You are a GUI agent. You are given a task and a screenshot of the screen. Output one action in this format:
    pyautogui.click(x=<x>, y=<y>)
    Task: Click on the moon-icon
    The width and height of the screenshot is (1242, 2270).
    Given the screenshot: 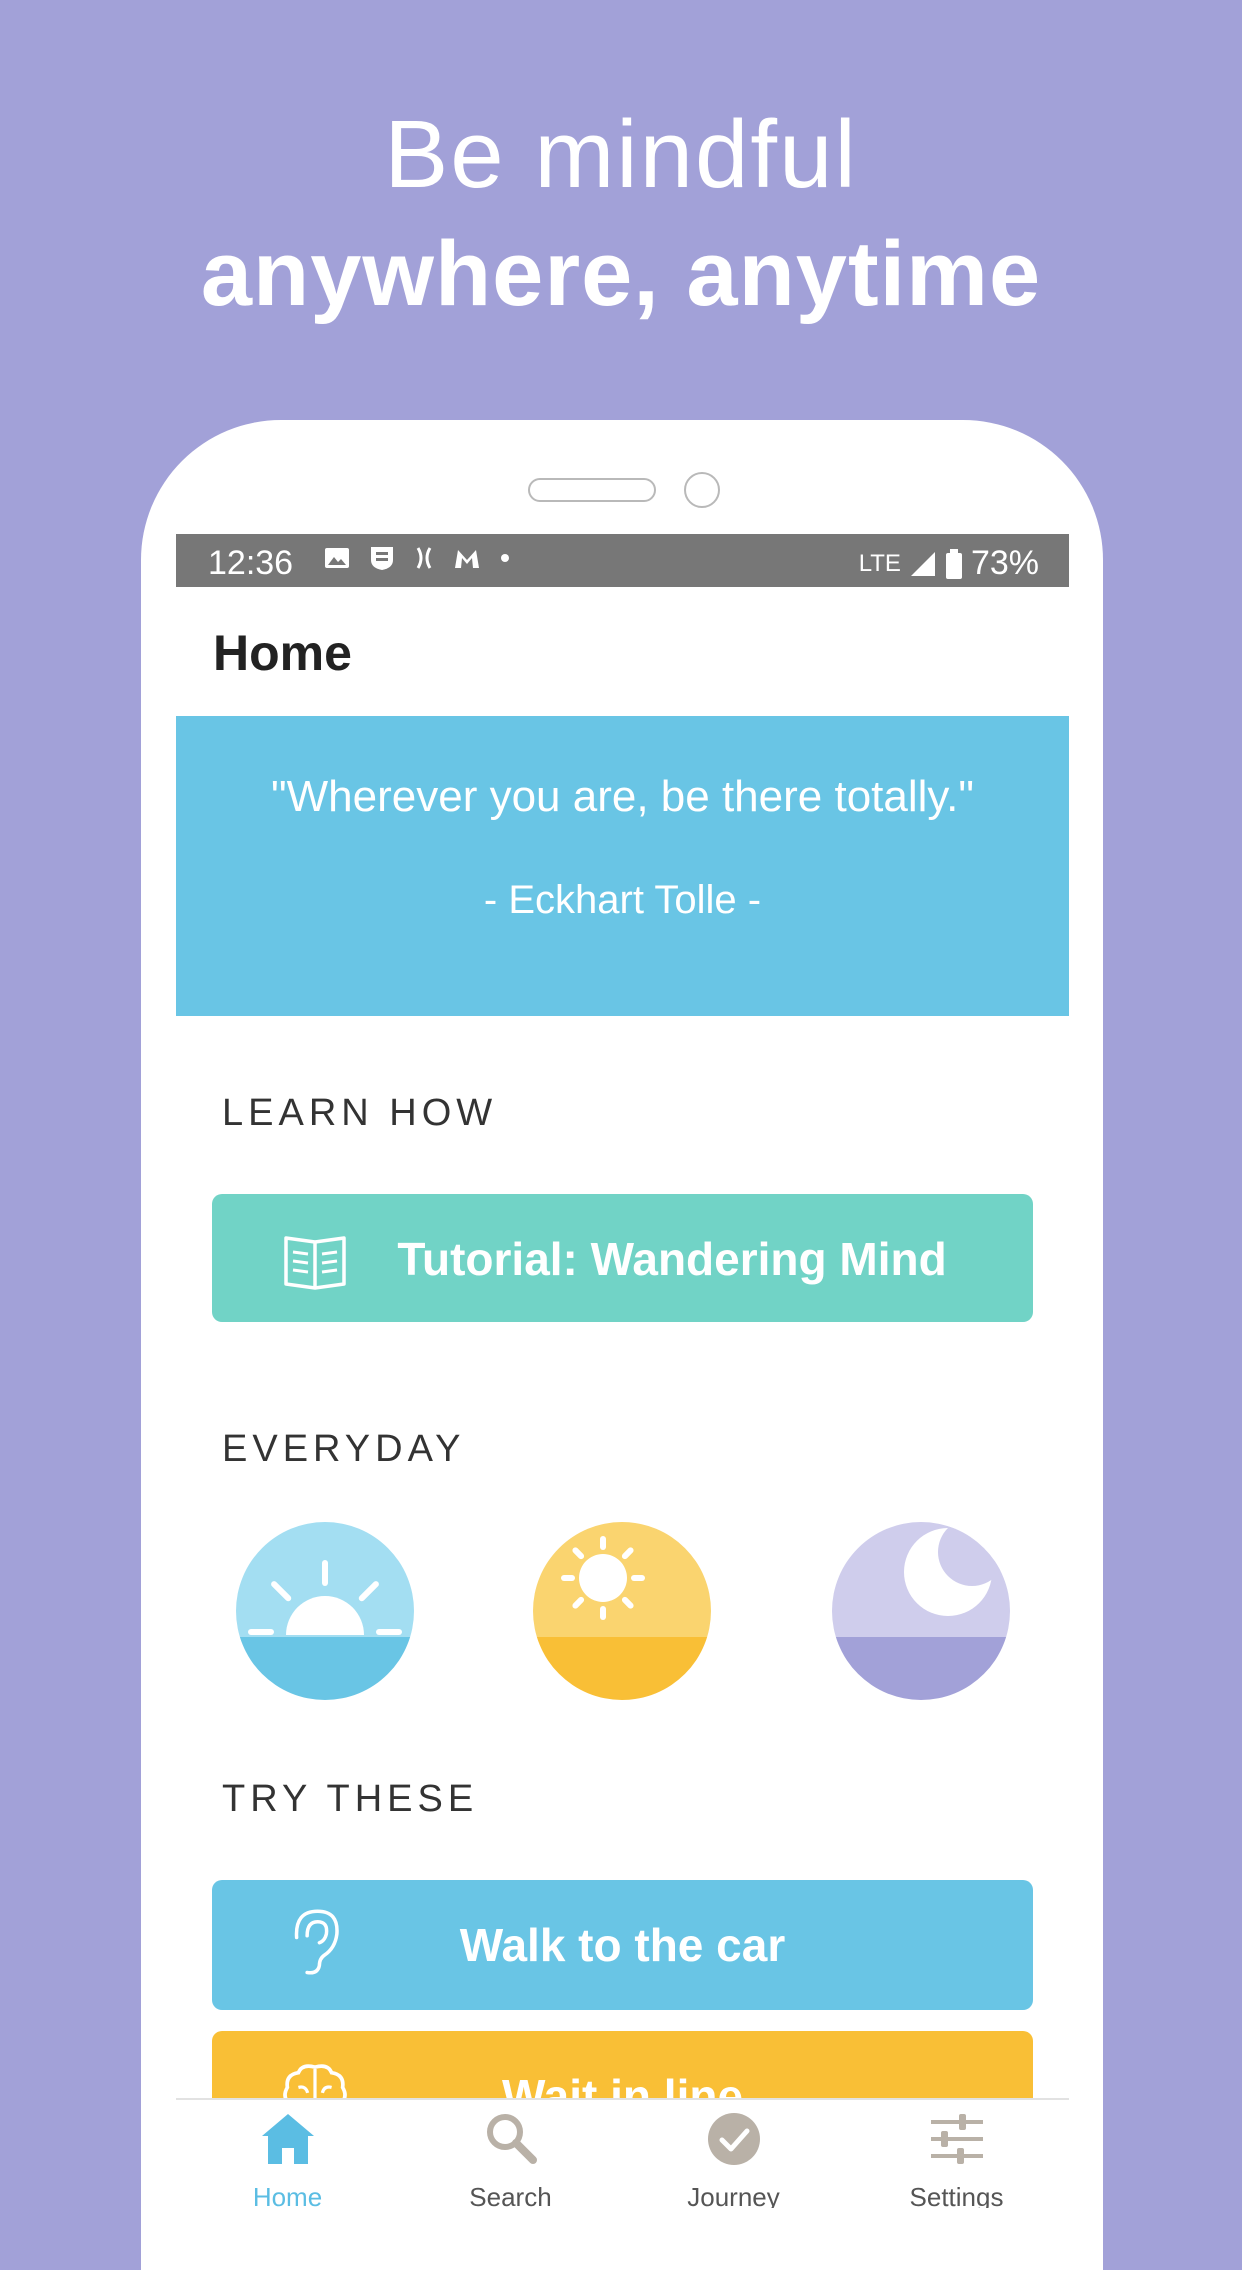 What is the action you would take?
    pyautogui.click(x=921, y=1611)
    